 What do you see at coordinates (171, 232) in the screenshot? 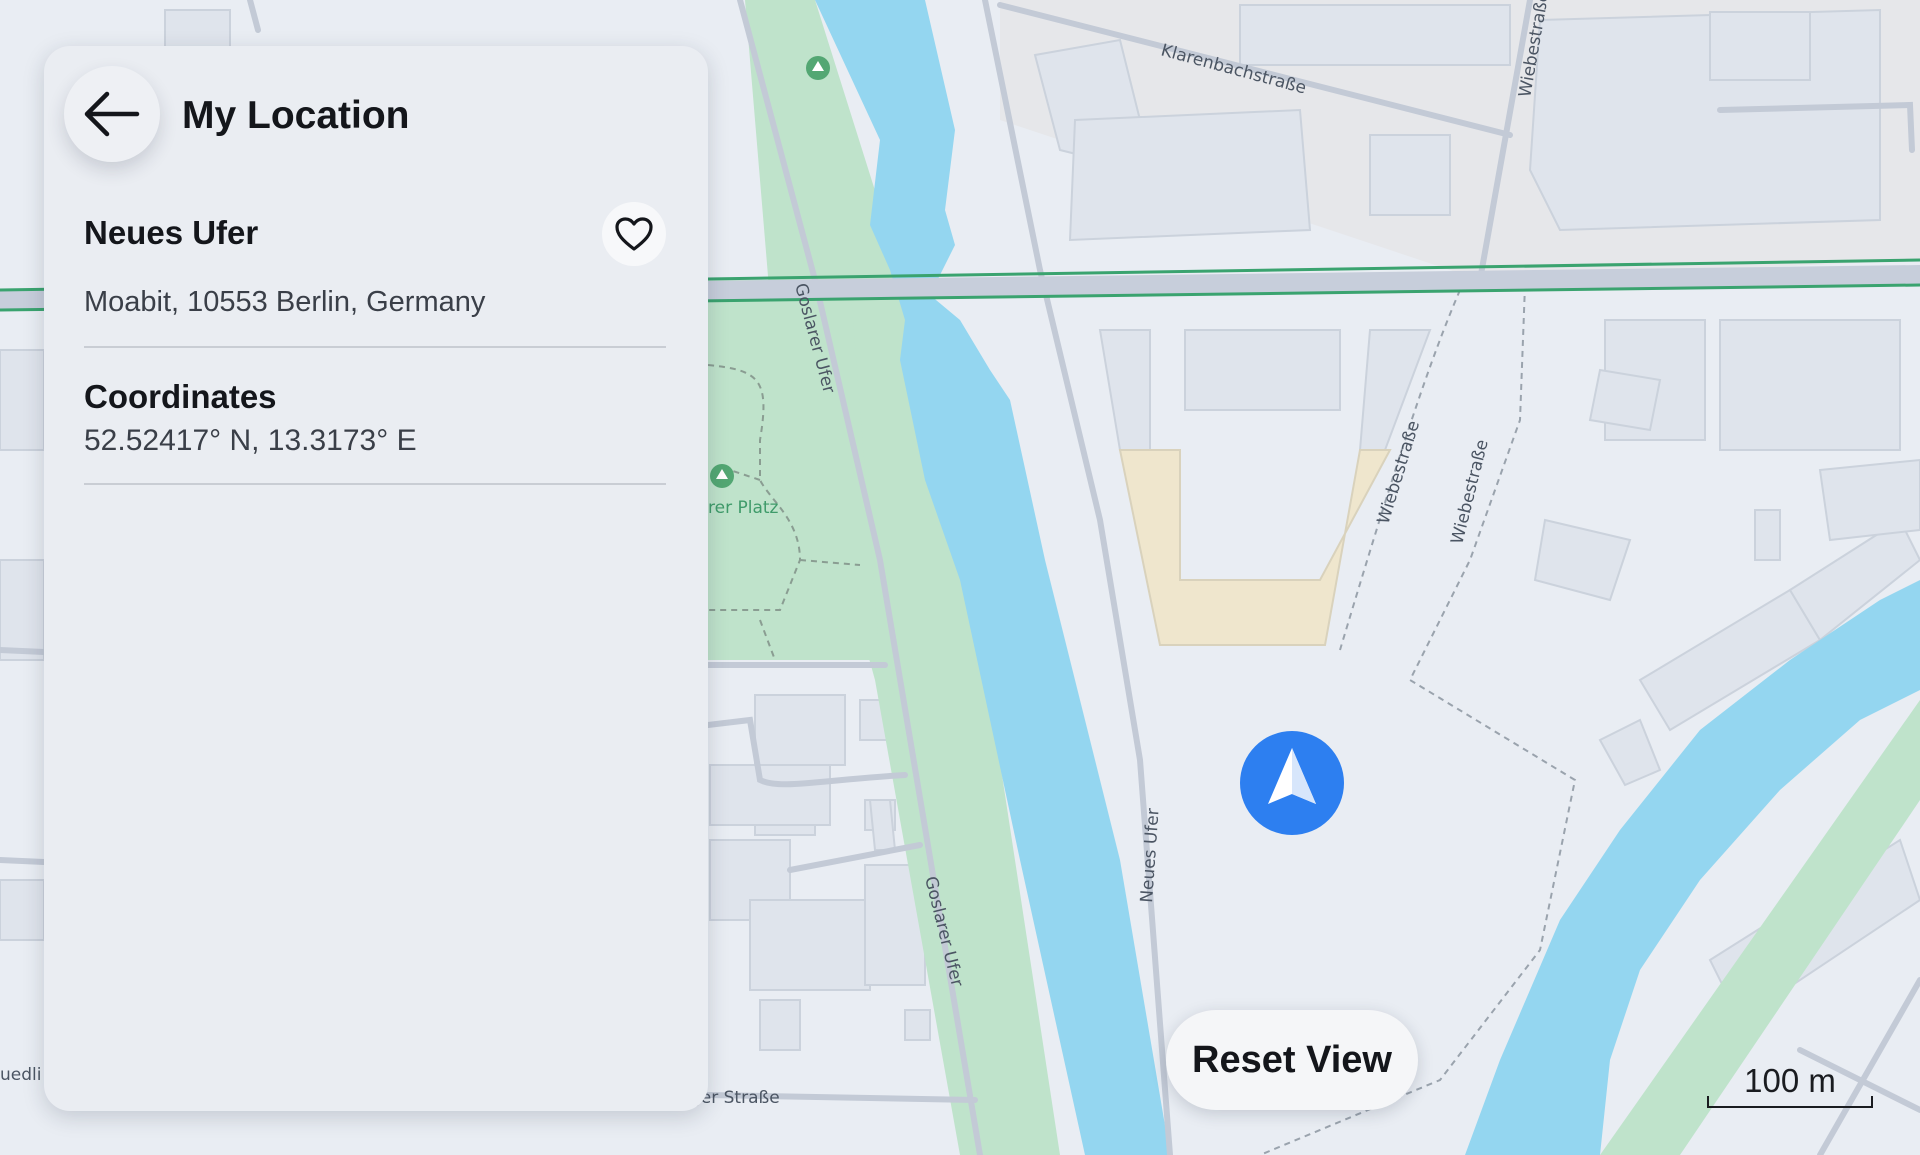
I see `place-name: Neues Ufer` at bounding box center [171, 232].